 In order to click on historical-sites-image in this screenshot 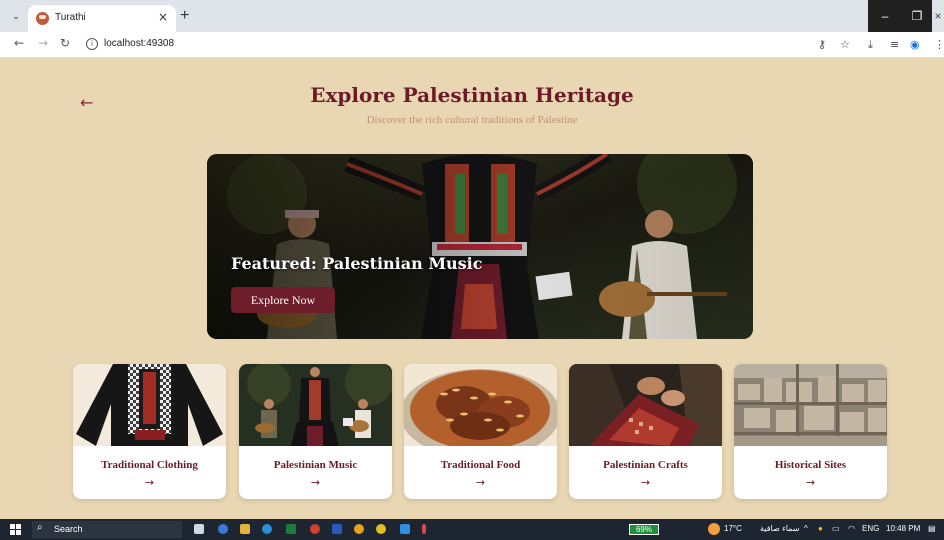, I will do `click(810, 405)`.